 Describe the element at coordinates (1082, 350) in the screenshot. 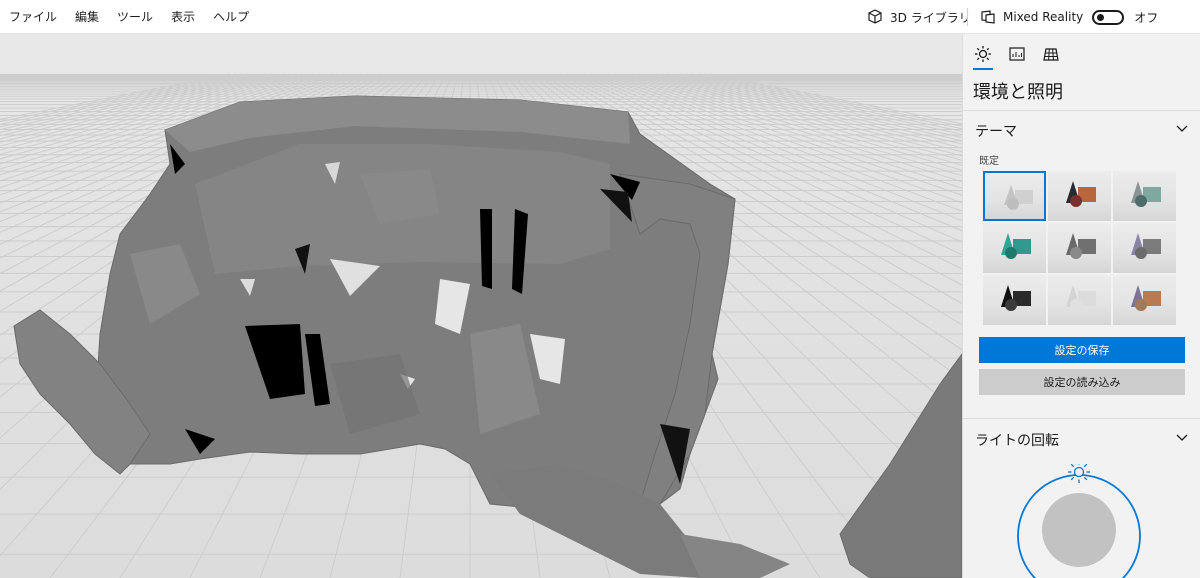

I see `save-settings-button: 設定の保存` at that location.